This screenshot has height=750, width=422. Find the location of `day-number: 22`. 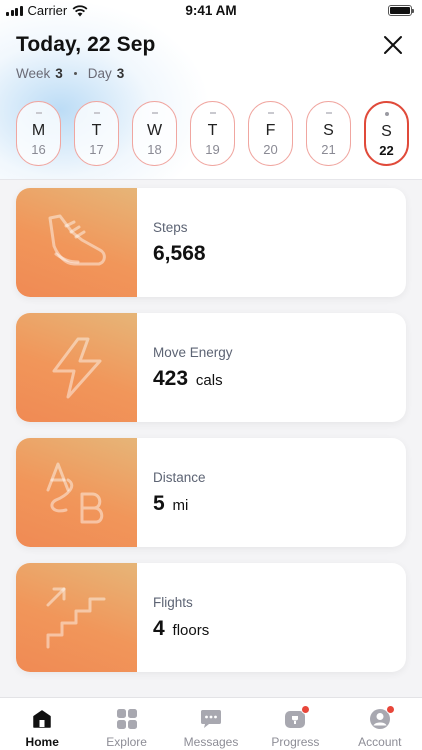

day-number: 22 is located at coordinates (386, 150).